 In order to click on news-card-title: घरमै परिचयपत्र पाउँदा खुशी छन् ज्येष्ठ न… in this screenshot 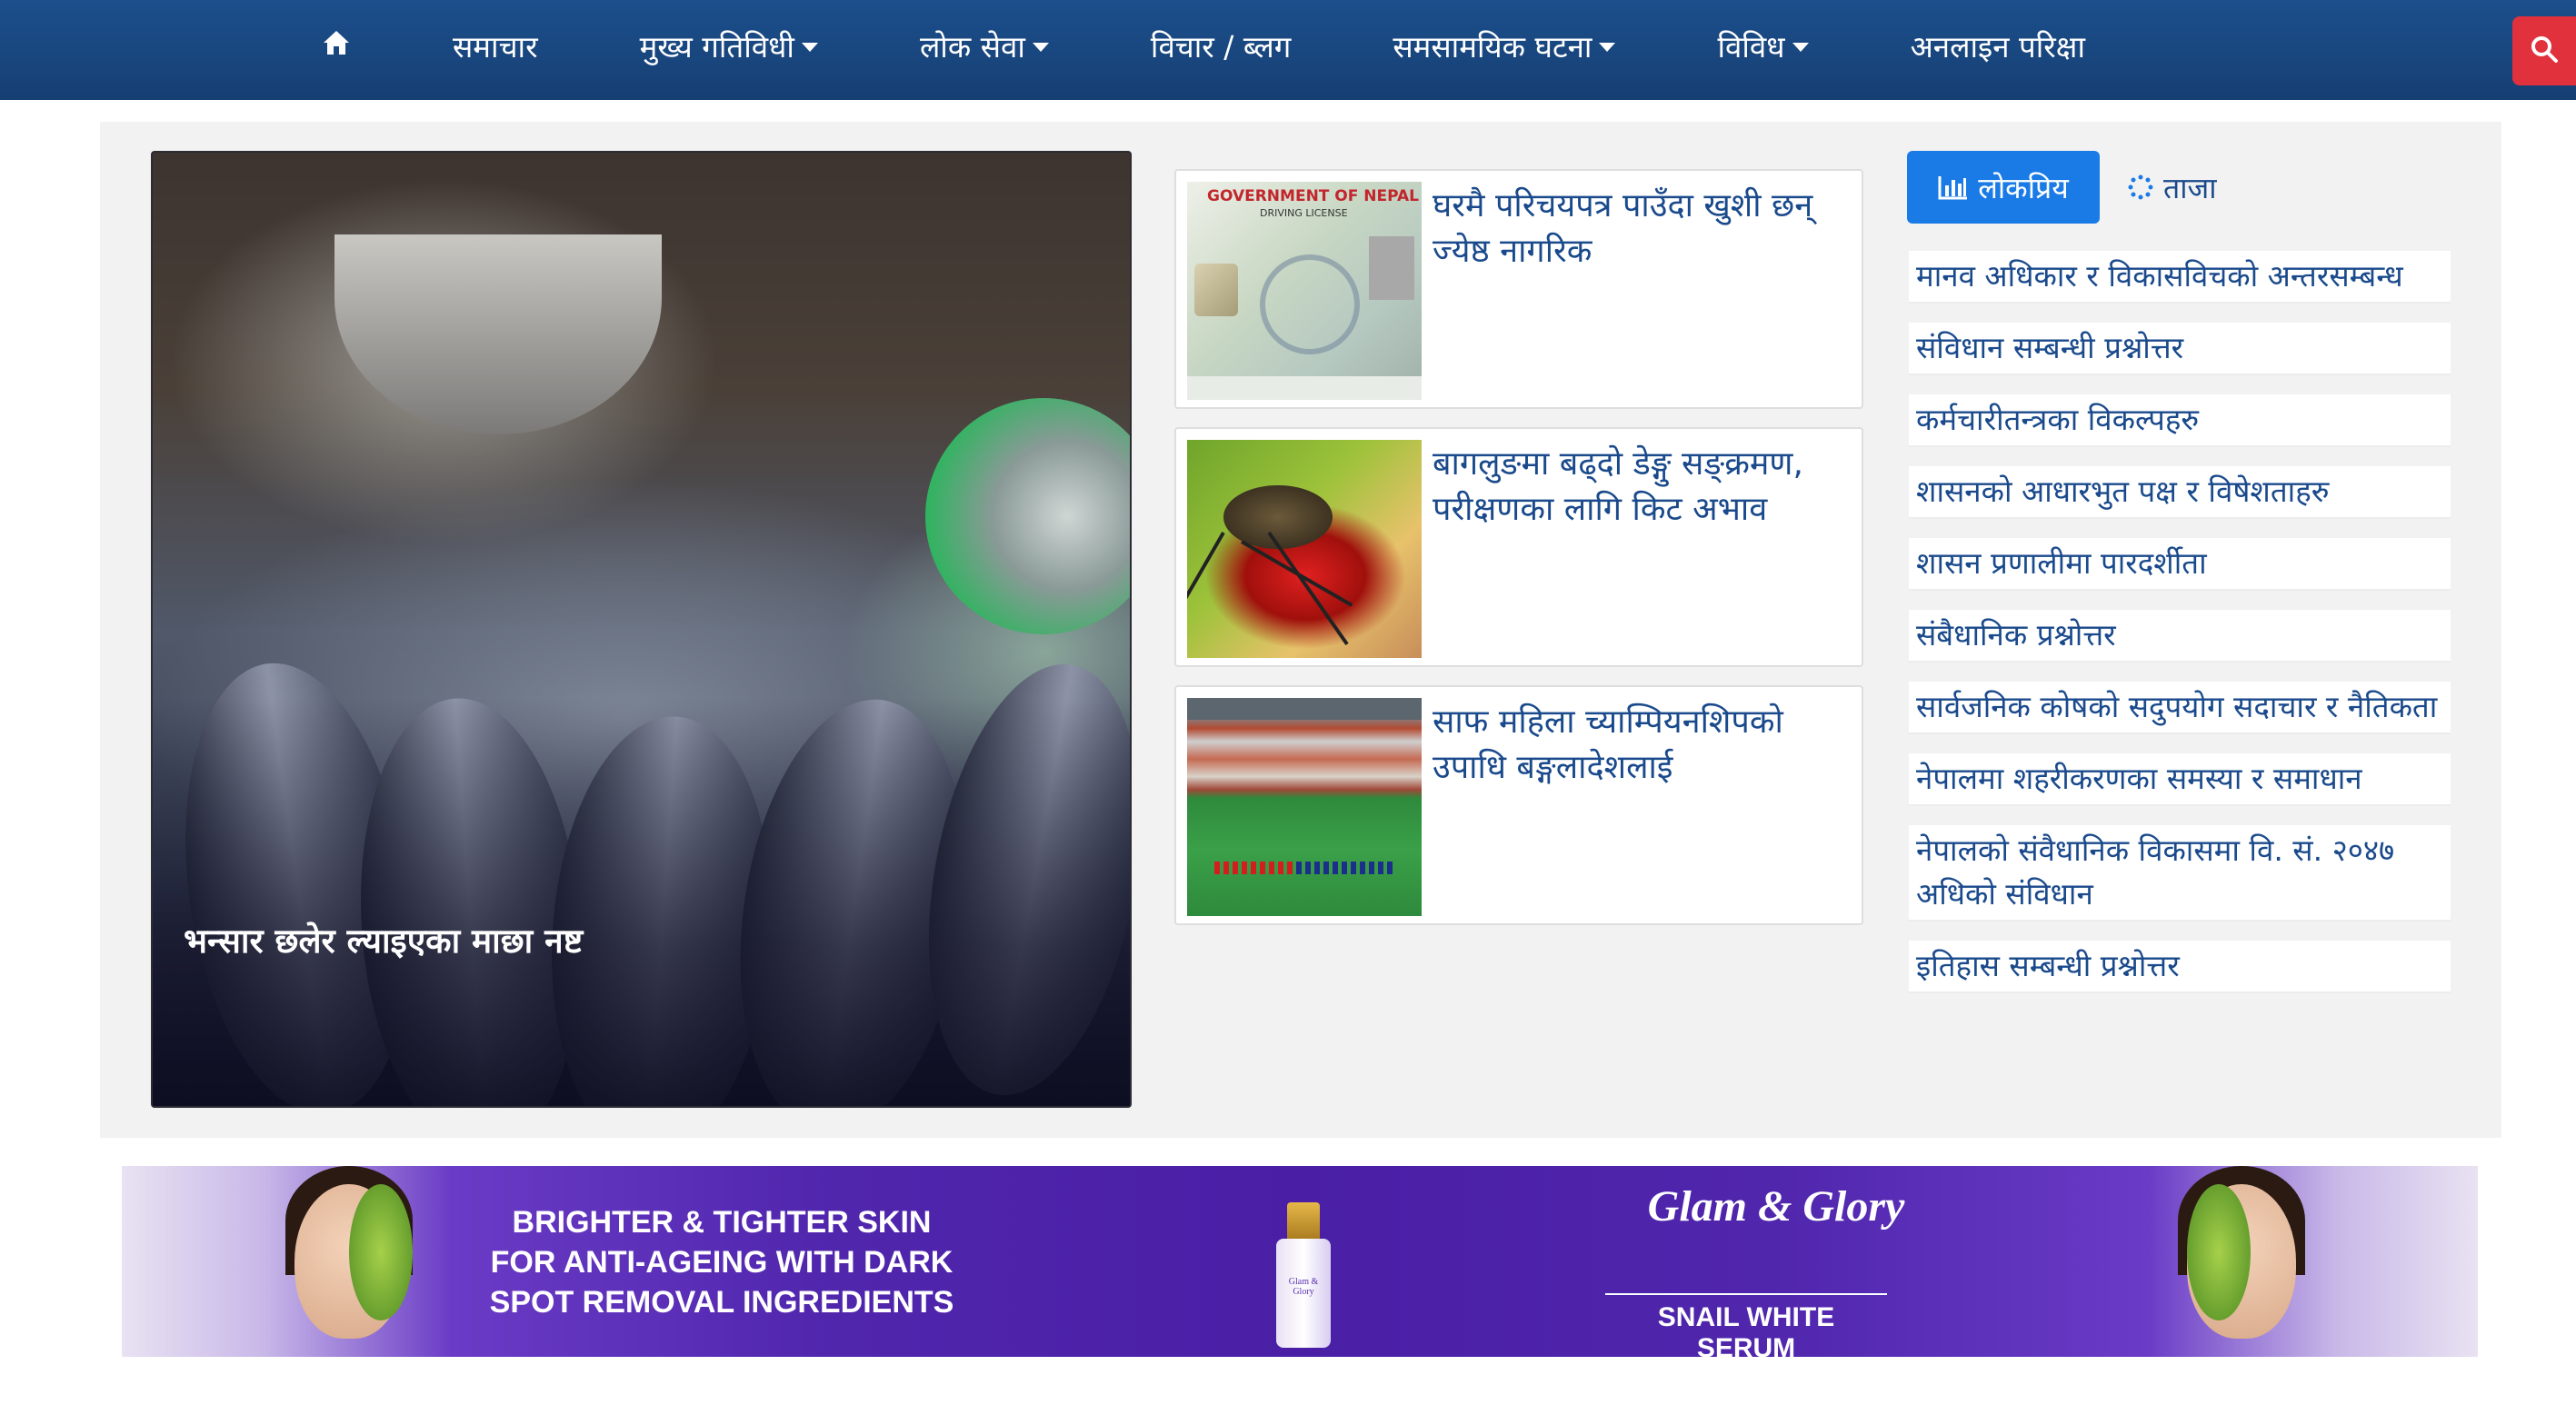, I will do `click(1642, 229)`.